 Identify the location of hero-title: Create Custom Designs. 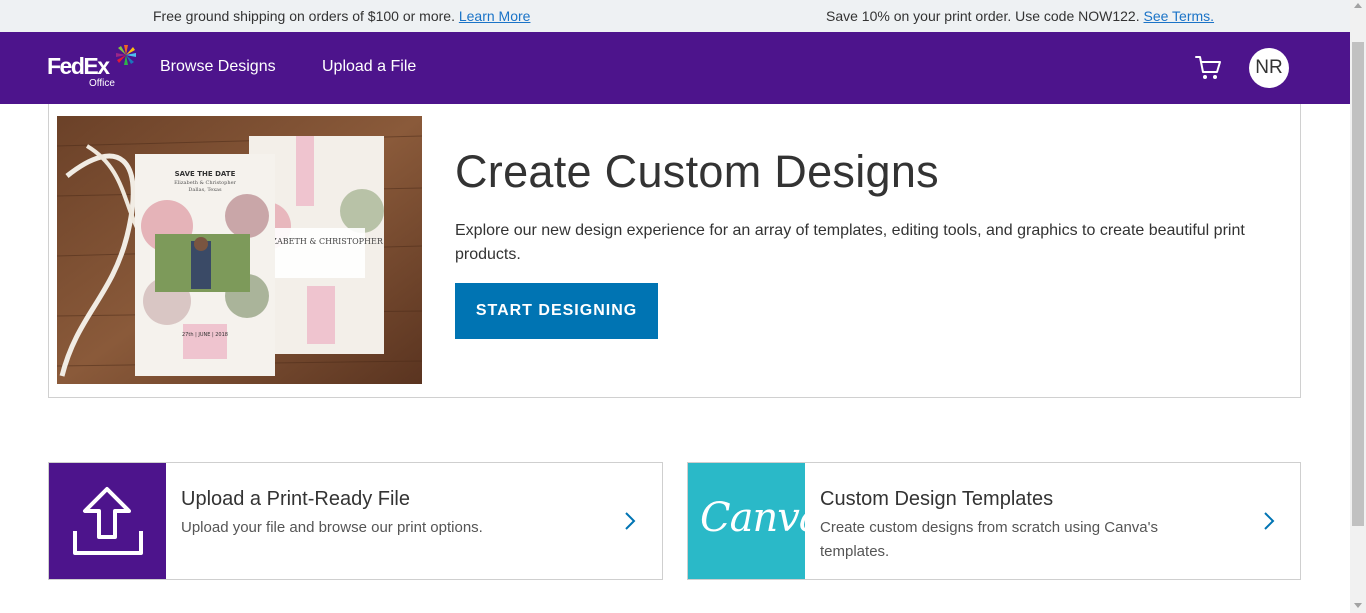
(697, 171).